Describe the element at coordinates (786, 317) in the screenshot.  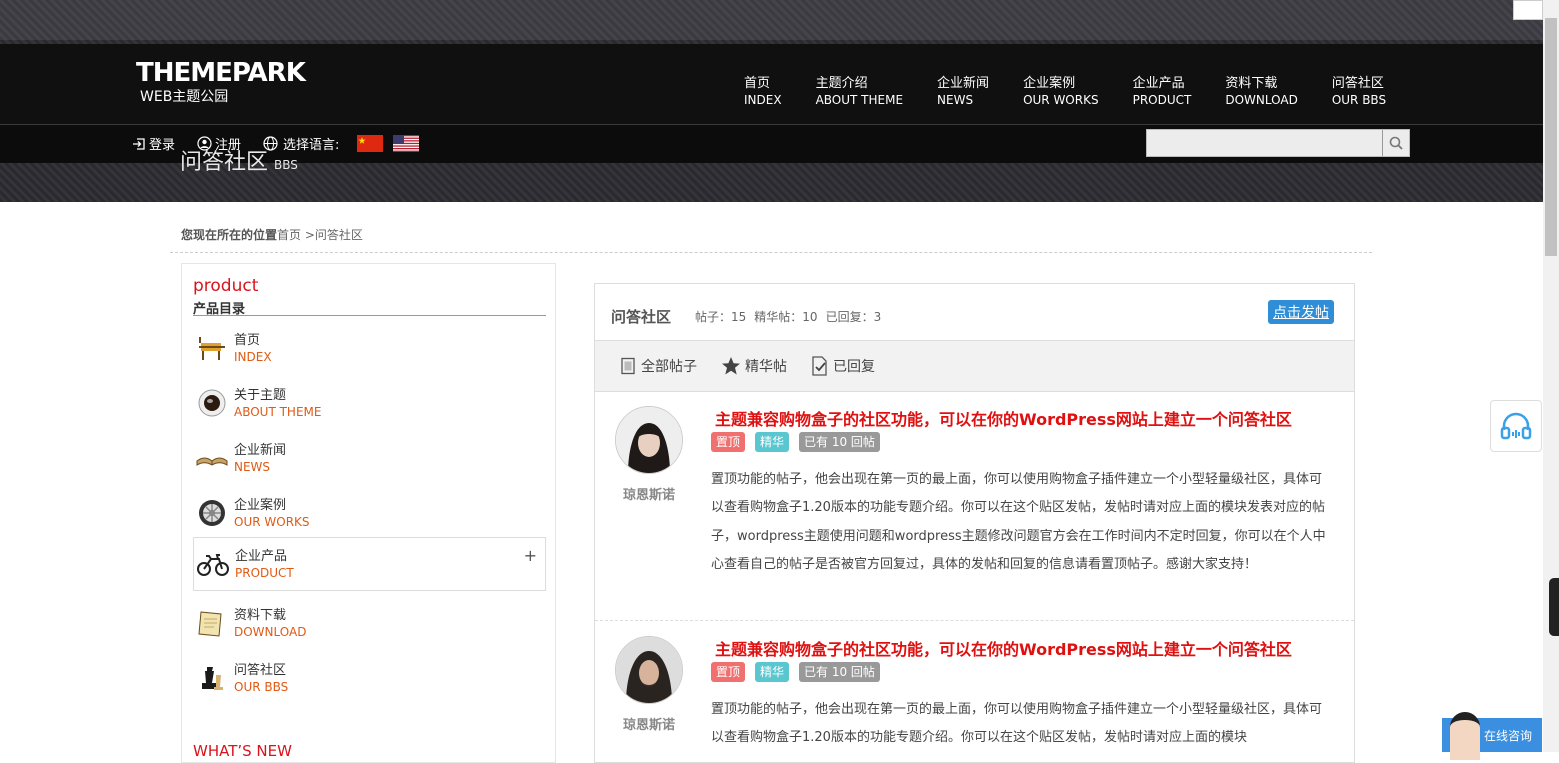
I see `stat-essence: 精华帖：10` at that location.